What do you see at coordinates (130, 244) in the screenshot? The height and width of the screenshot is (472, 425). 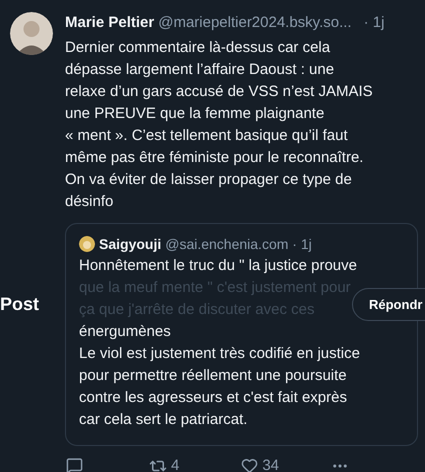 I see `quote-author: Saigyouji` at bounding box center [130, 244].